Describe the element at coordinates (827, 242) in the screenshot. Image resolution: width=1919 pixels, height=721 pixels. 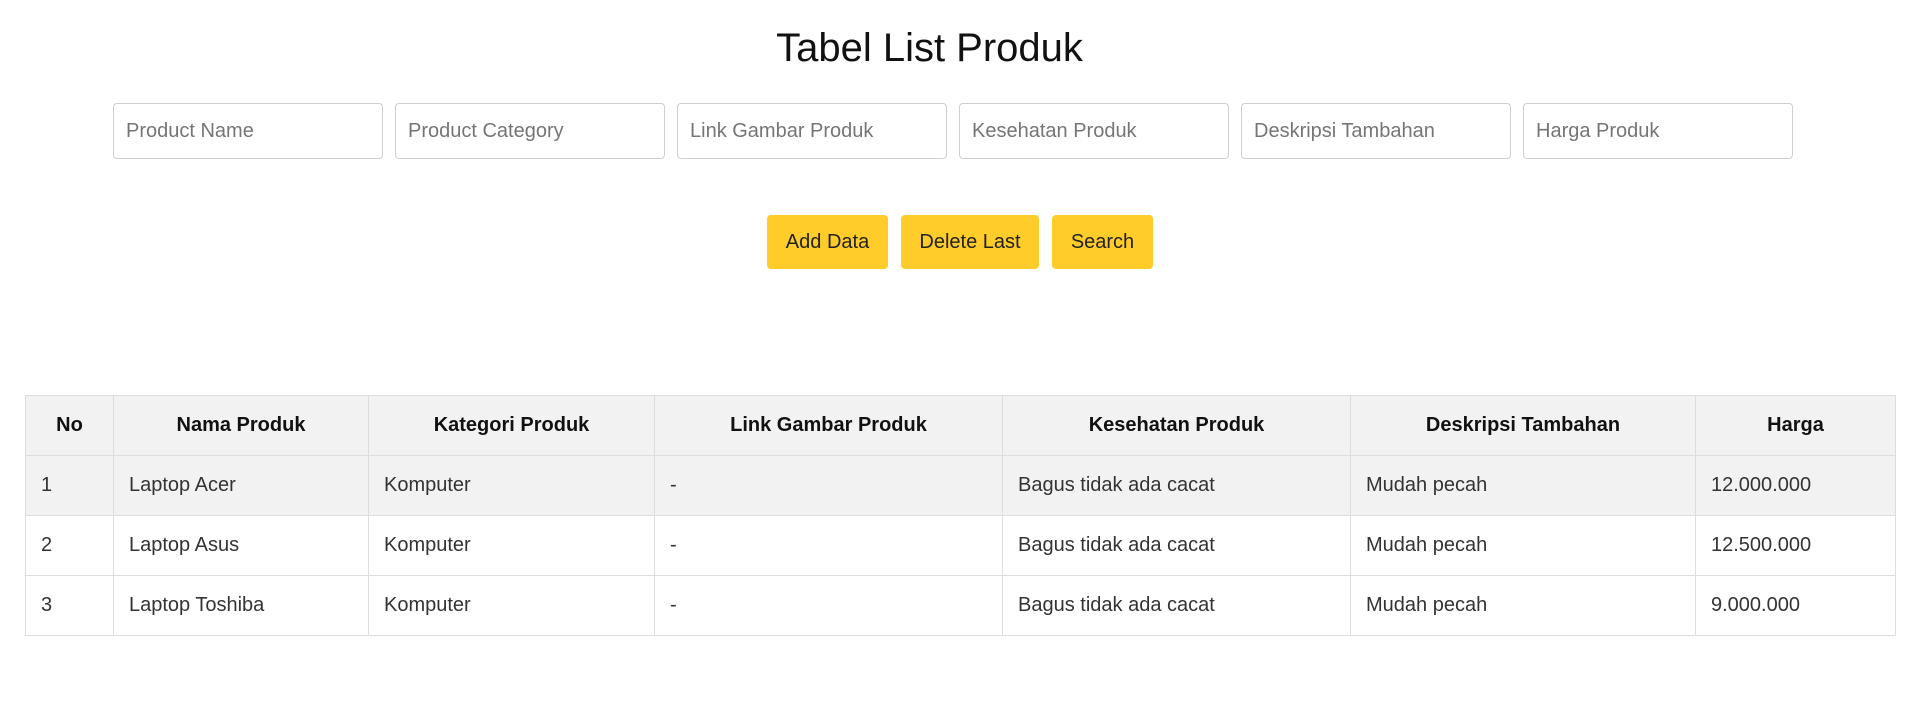
I see `add-data-button: Add Data` at that location.